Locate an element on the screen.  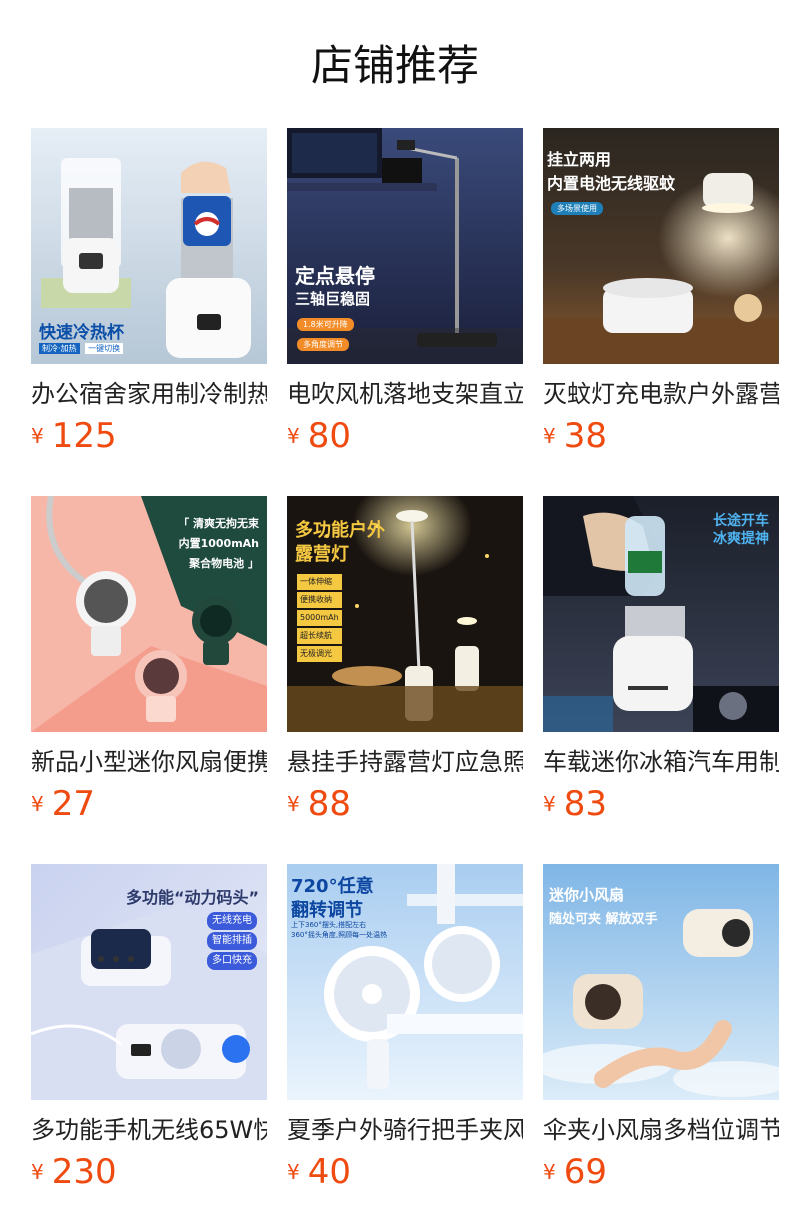
product-name: 灭蚊灯充电款户外露营 is located at coordinates (661, 394).